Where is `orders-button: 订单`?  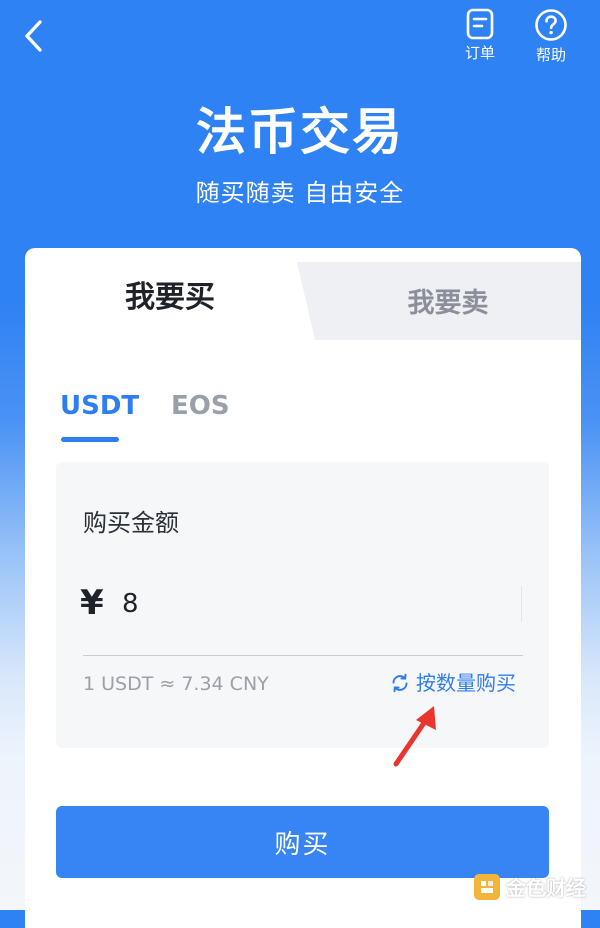
orders-button: 订单 is located at coordinates (480, 35).